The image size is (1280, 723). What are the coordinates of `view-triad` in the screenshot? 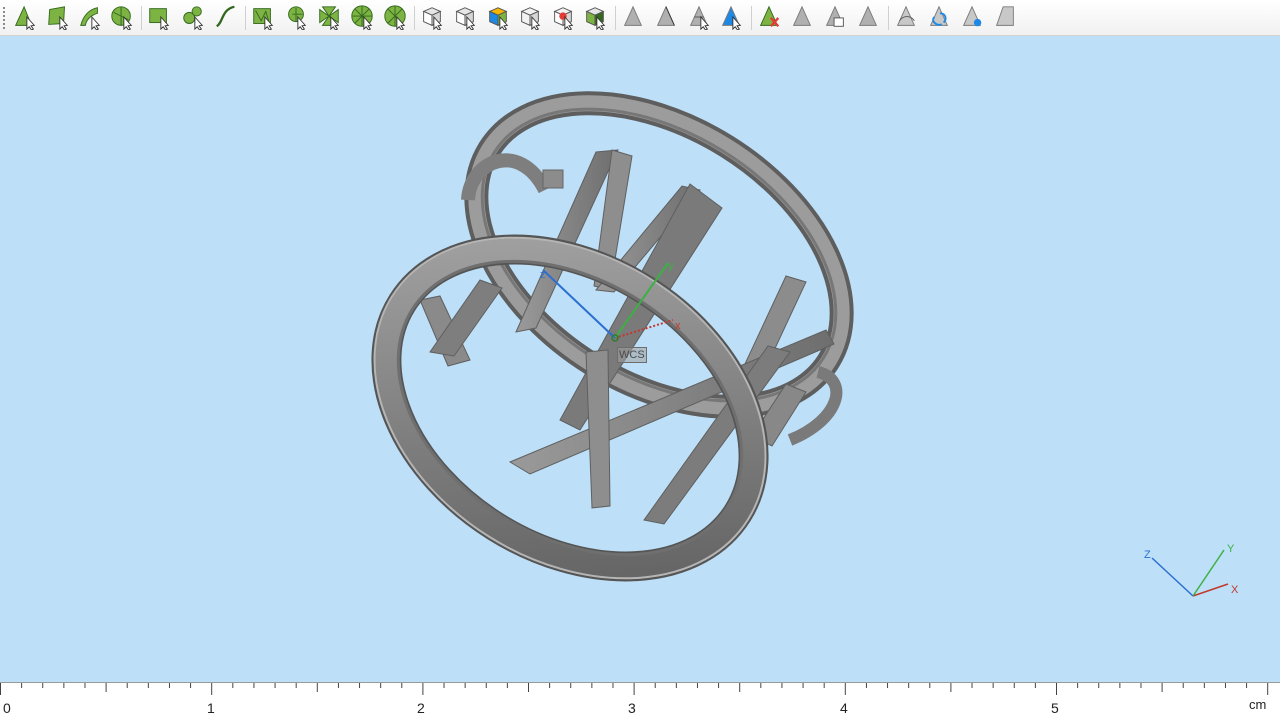 It's located at (1190, 573).